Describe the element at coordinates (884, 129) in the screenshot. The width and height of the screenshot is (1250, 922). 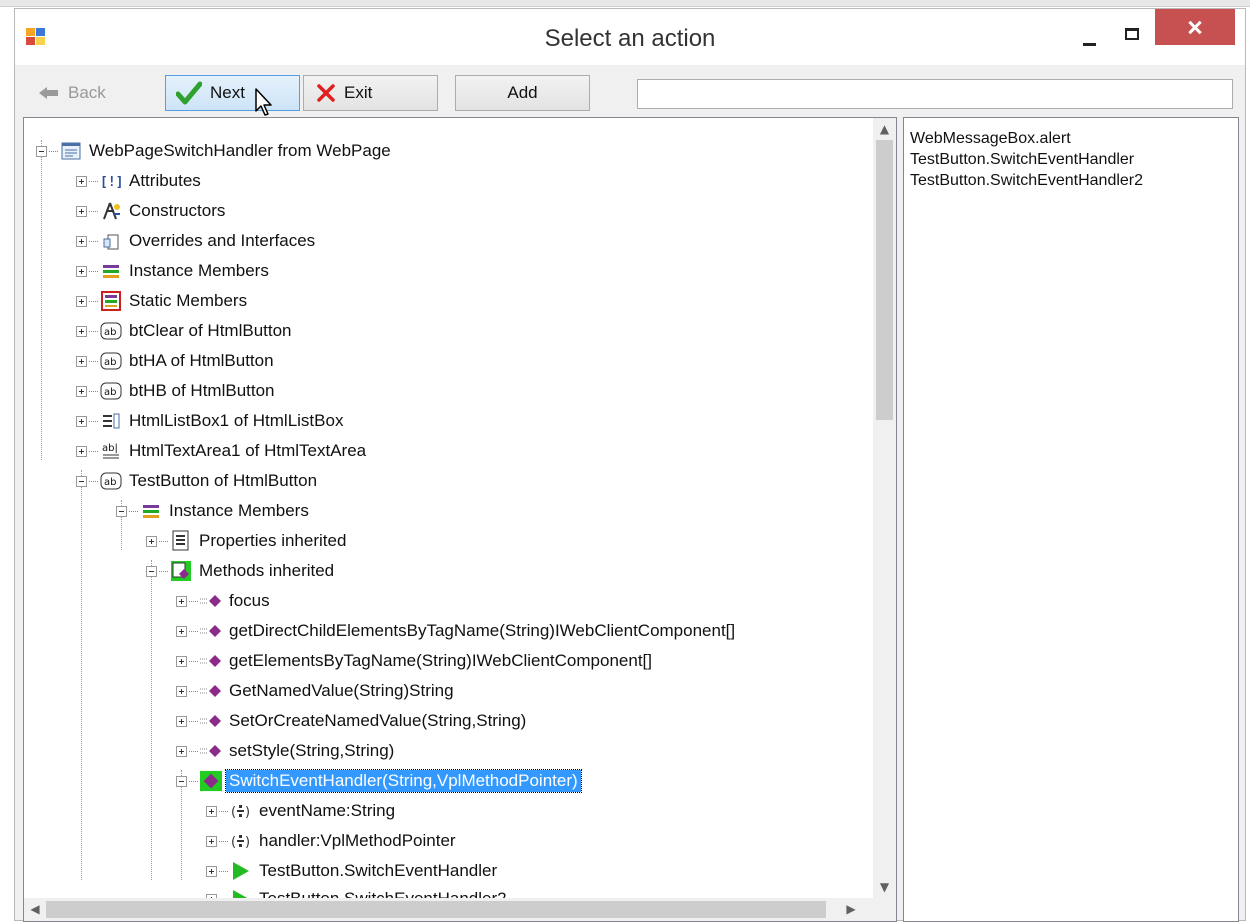
I see `scroll-up-icon: ▲` at that location.